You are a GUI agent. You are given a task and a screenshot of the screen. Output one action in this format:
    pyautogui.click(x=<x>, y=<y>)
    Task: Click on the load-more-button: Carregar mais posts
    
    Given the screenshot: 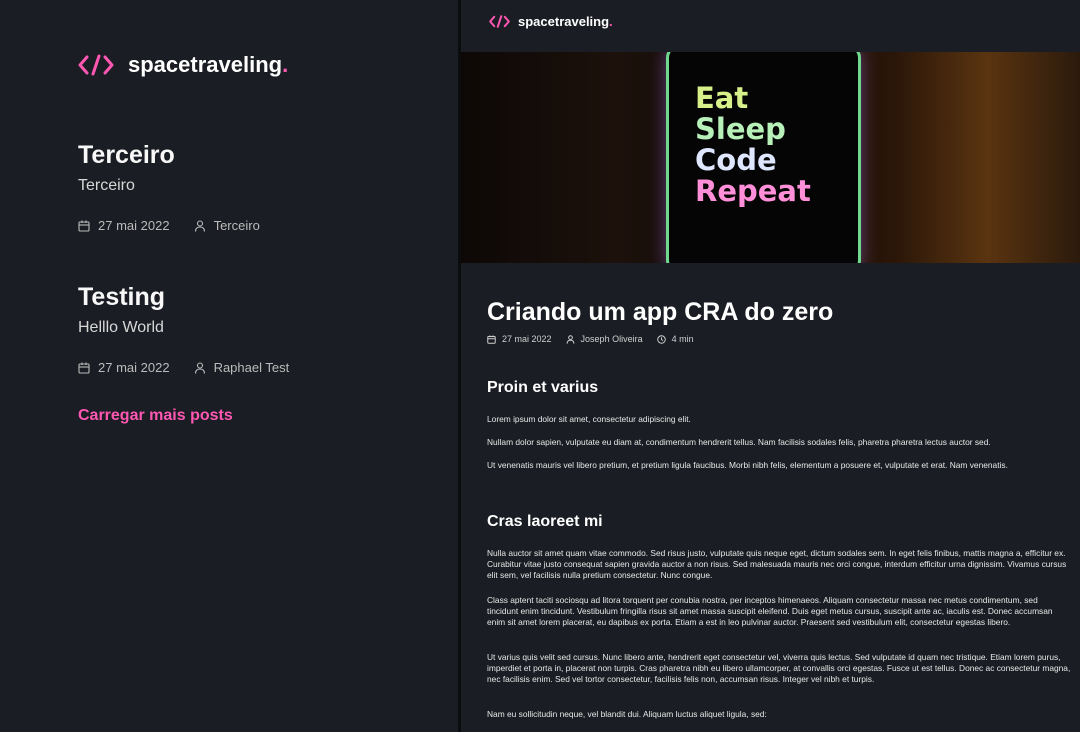 What is the action you would take?
    pyautogui.click(x=155, y=416)
    